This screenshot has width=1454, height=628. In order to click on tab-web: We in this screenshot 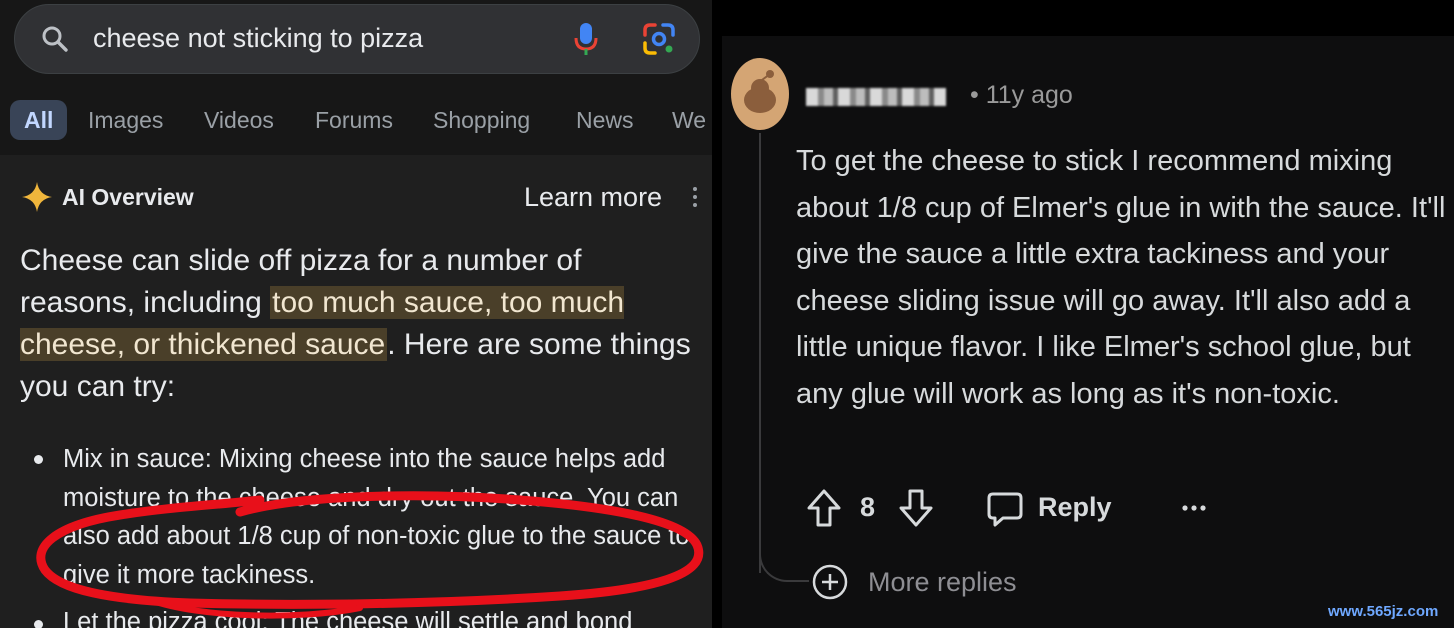, I will do `click(689, 120)`.